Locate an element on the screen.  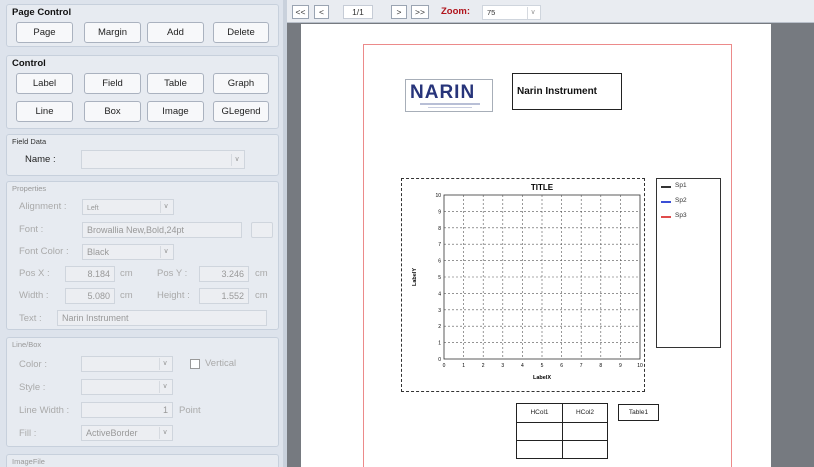
legend-label: Sp1 is located at coordinates (681, 185).